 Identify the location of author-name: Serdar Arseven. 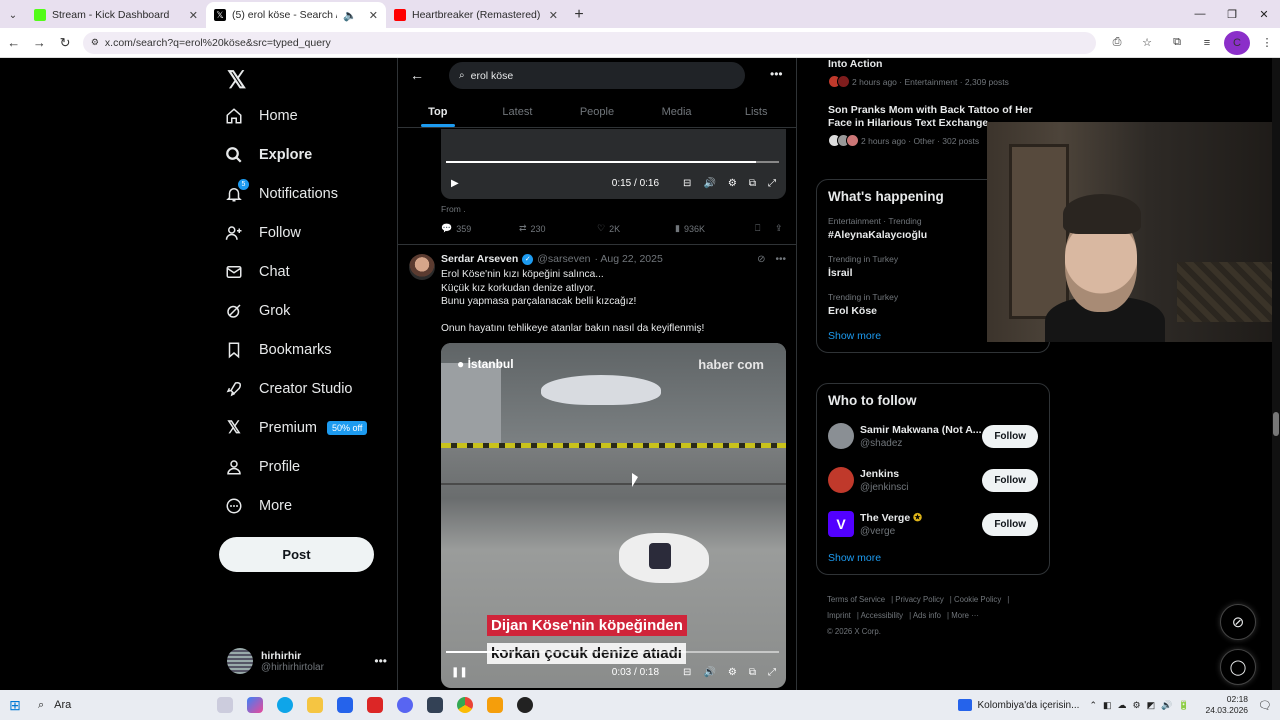
(479, 259).